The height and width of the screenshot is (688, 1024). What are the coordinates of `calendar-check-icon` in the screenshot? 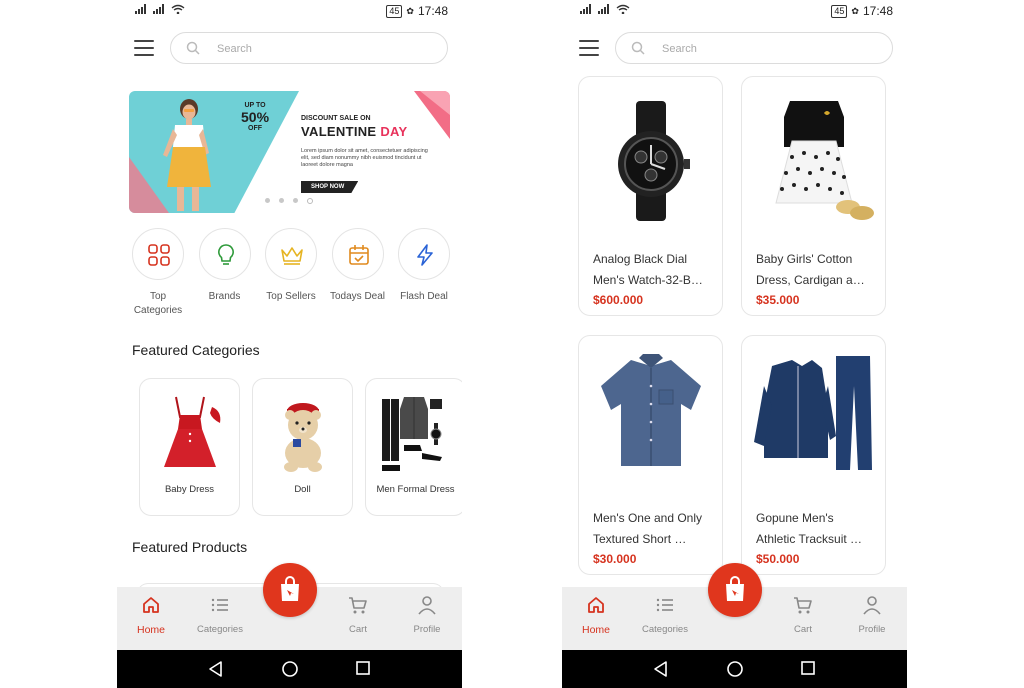 It's located at (358, 255).